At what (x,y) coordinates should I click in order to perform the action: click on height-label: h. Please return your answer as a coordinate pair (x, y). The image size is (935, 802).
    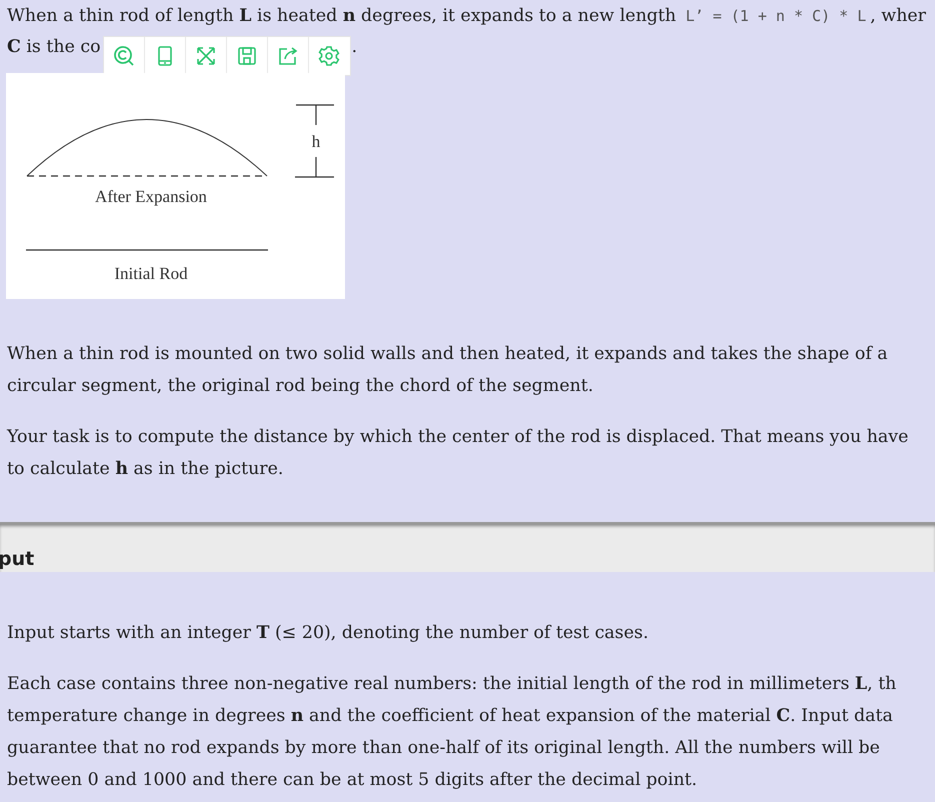
    Looking at the image, I should click on (316, 141).